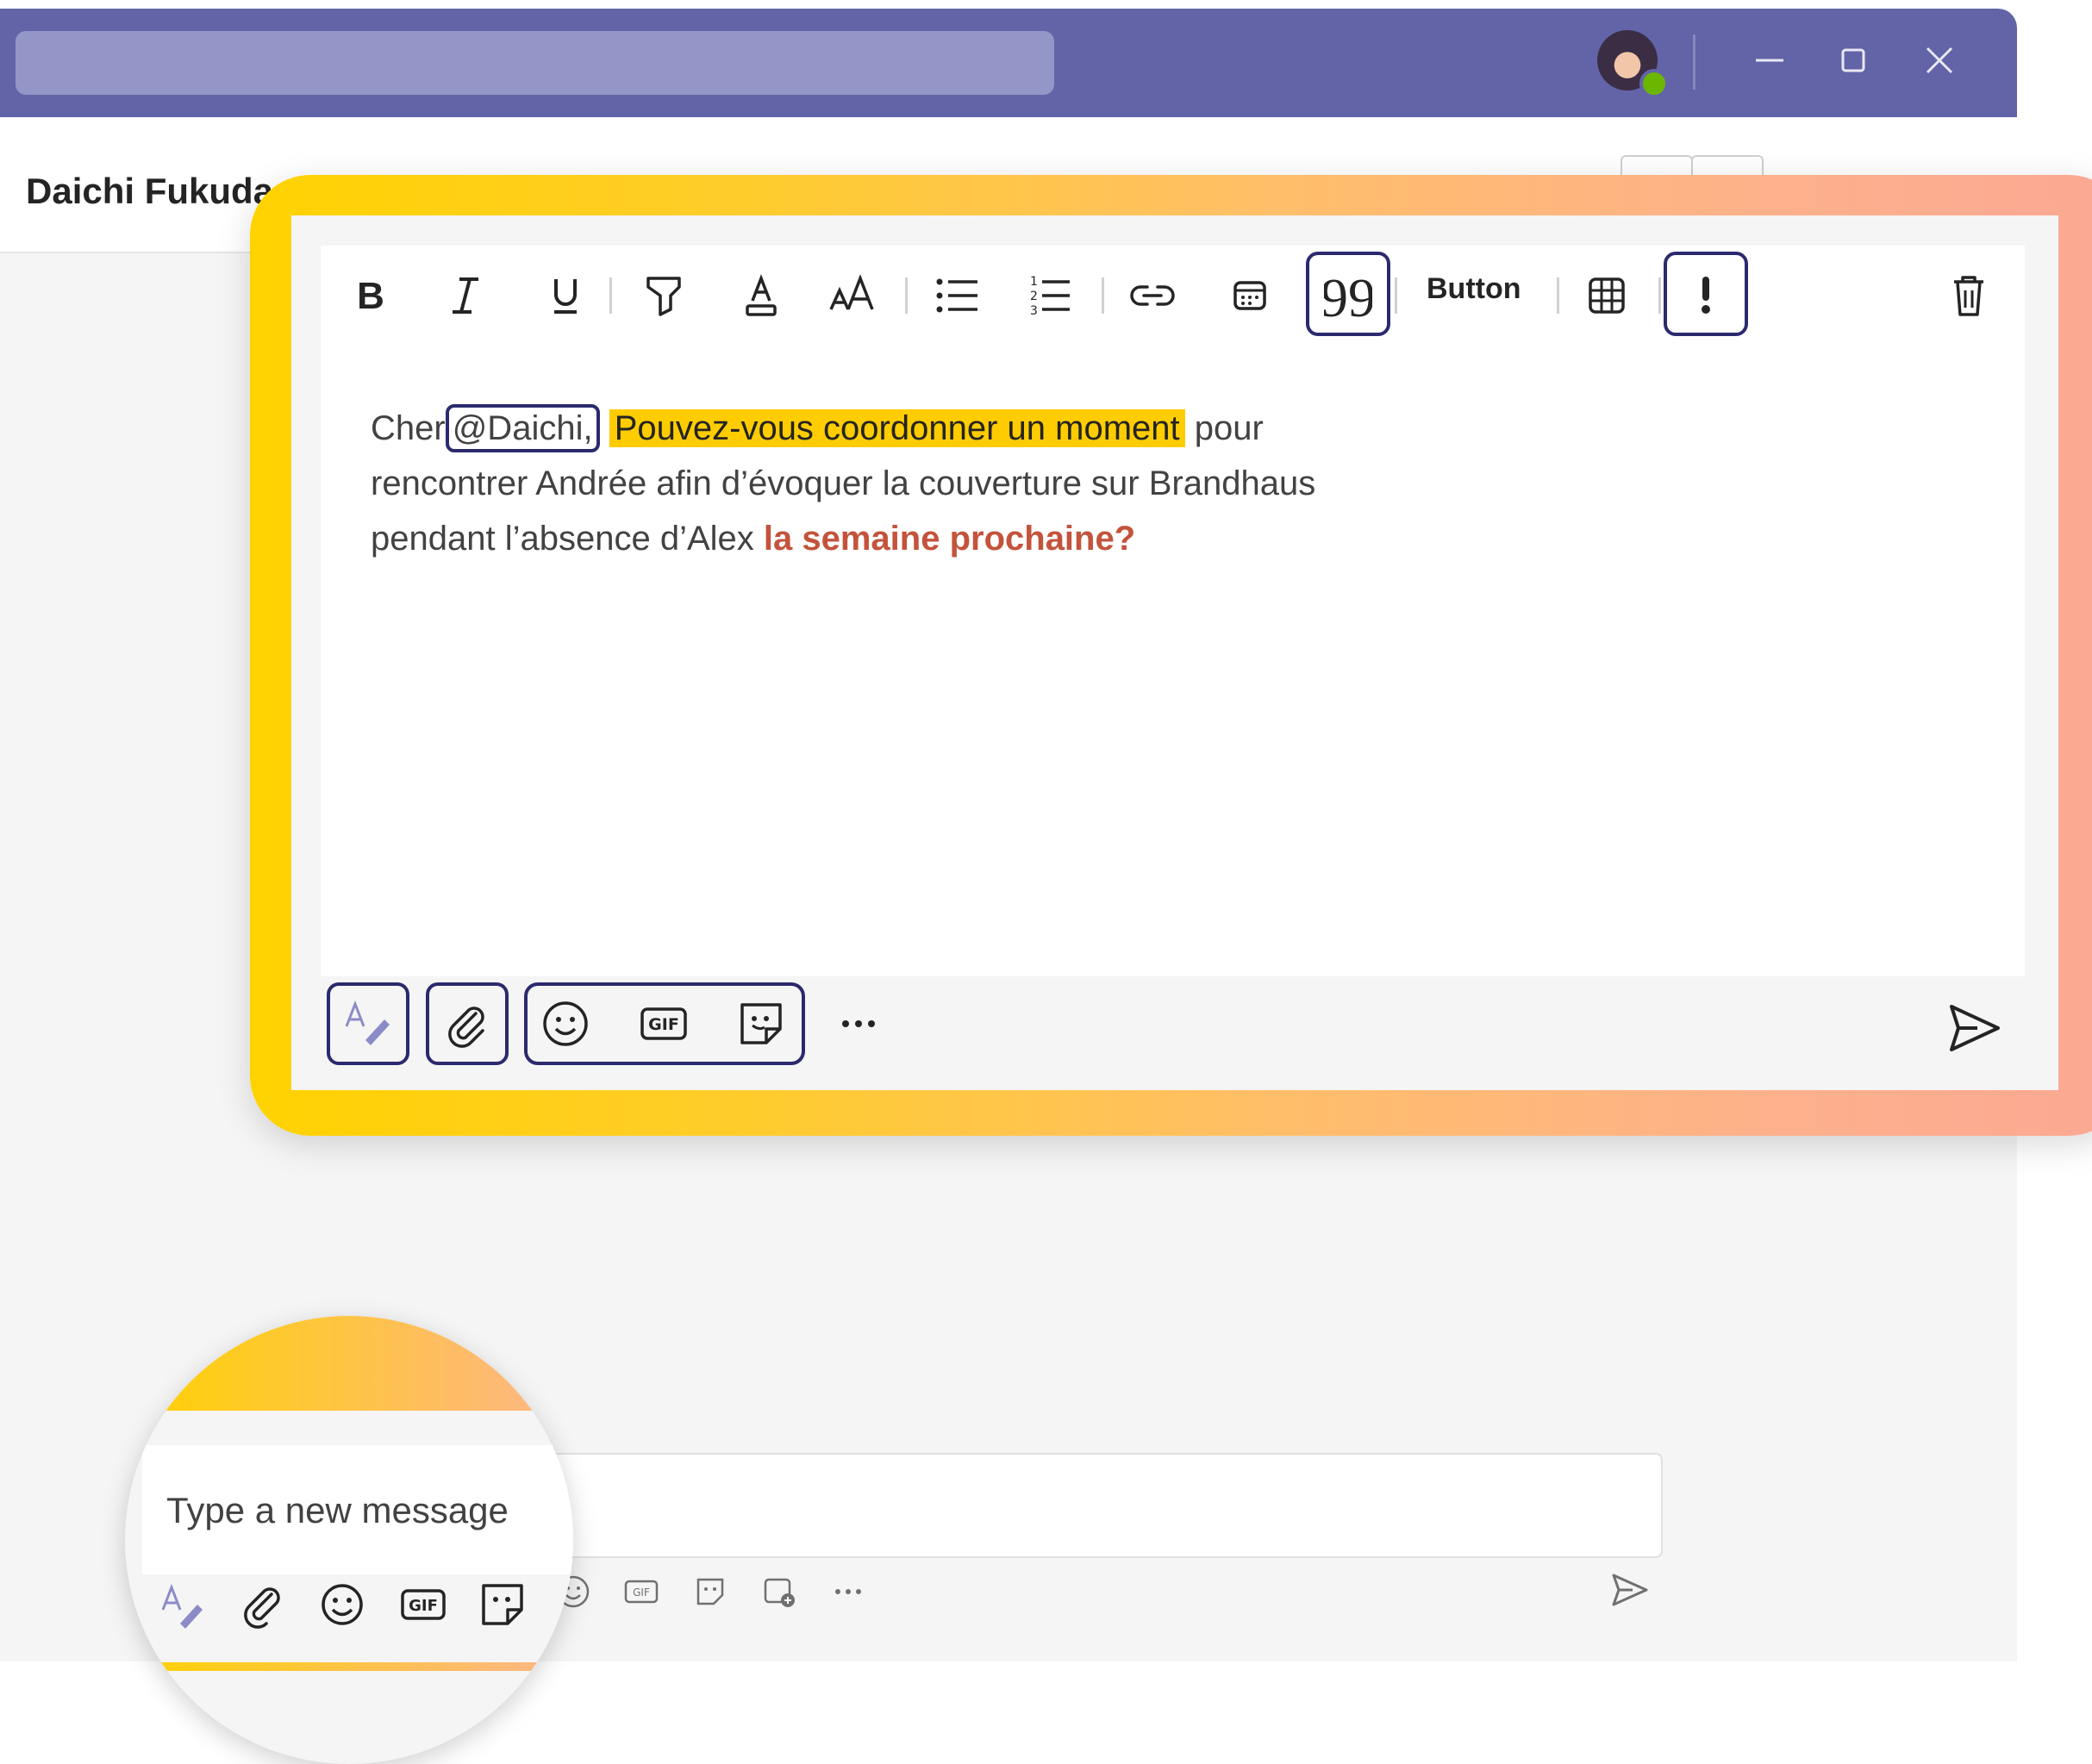 The image size is (2092, 1764). What do you see at coordinates (1034, 282) in the screenshot?
I see `svg-text: 1` at bounding box center [1034, 282].